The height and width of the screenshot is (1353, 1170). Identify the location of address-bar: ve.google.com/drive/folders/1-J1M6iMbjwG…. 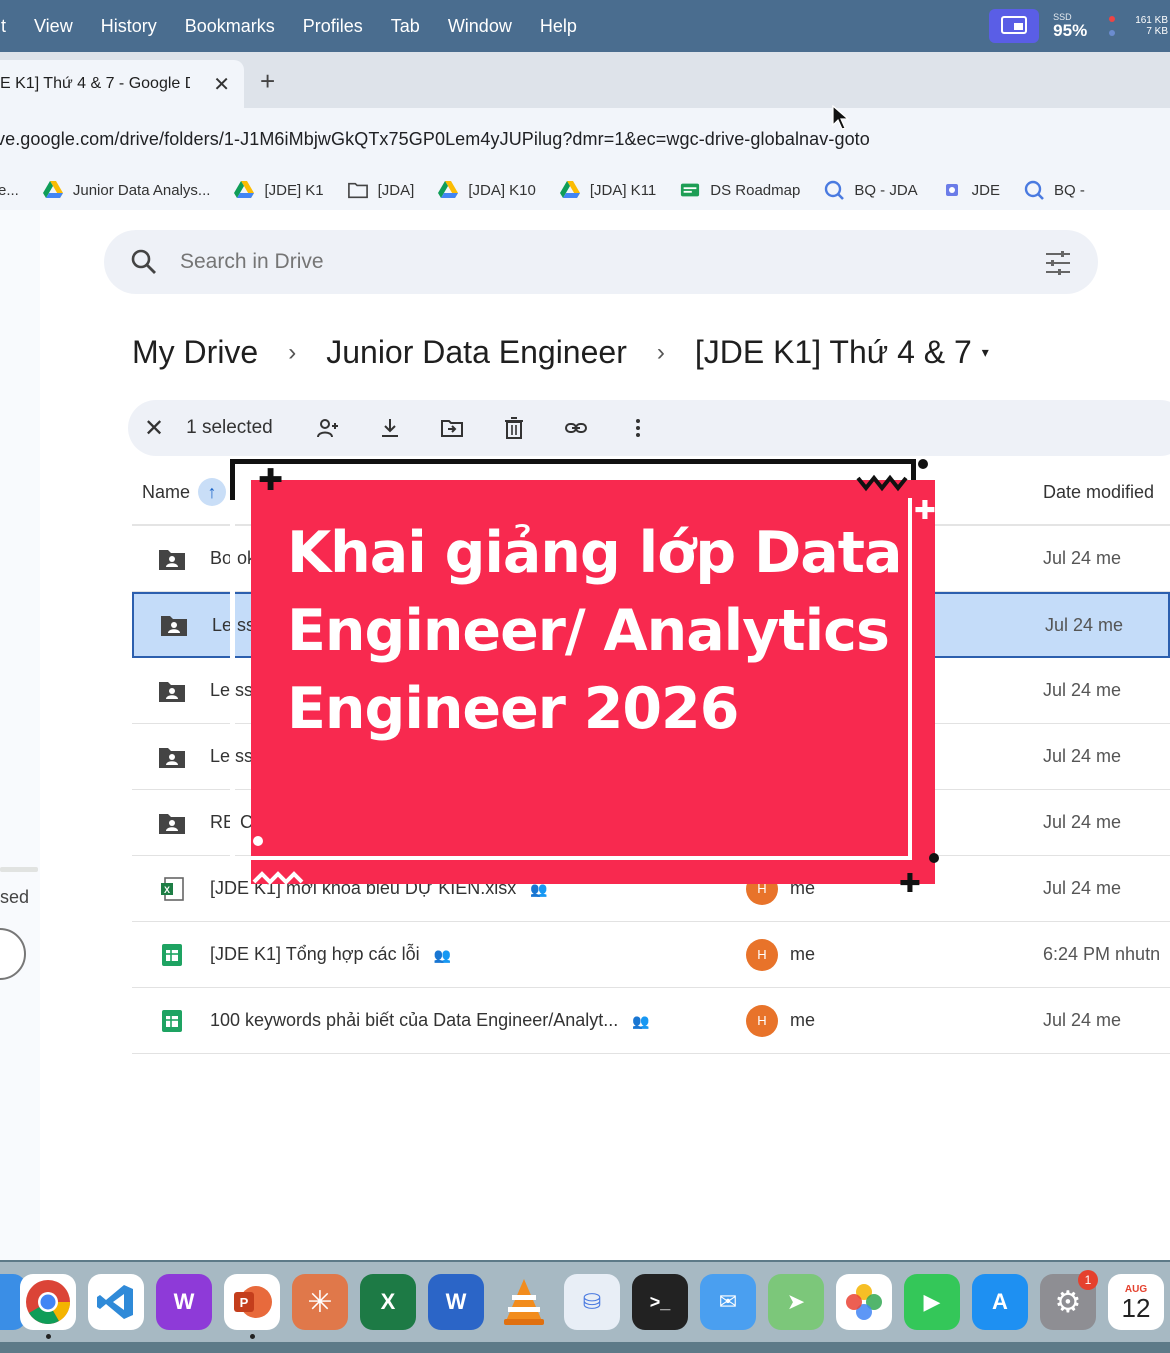
(585, 139).